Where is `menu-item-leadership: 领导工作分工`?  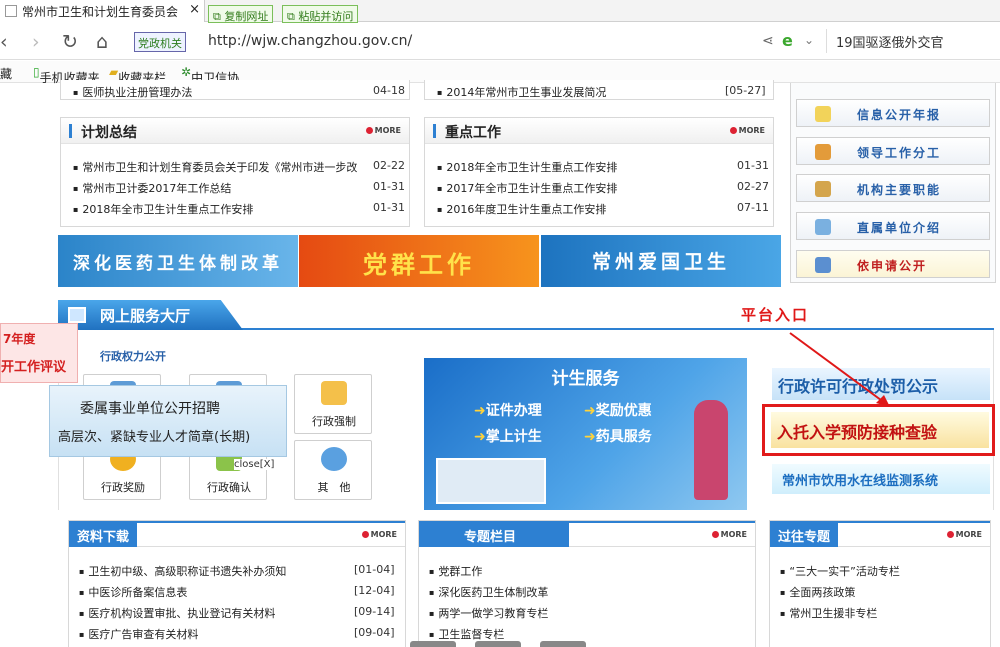
menu-item-leadership: 领导工作分工 is located at coordinates (893, 151).